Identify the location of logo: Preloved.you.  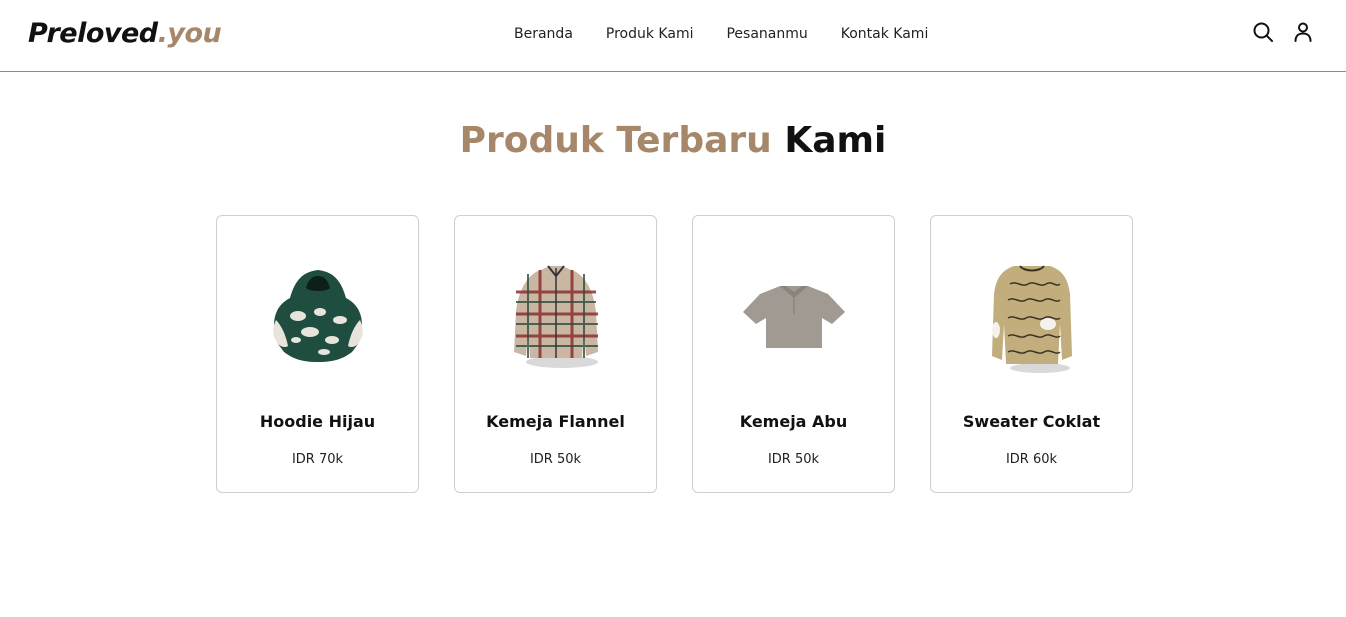
(125, 34).